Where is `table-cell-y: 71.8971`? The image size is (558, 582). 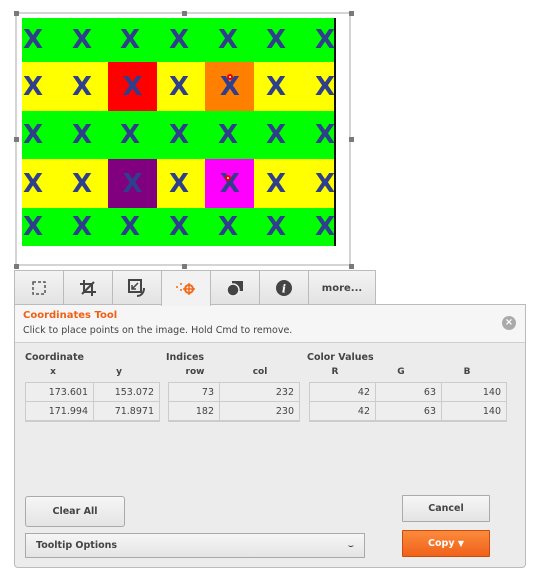
table-cell-y: 71.8971 is located at coordinates (127, 411).